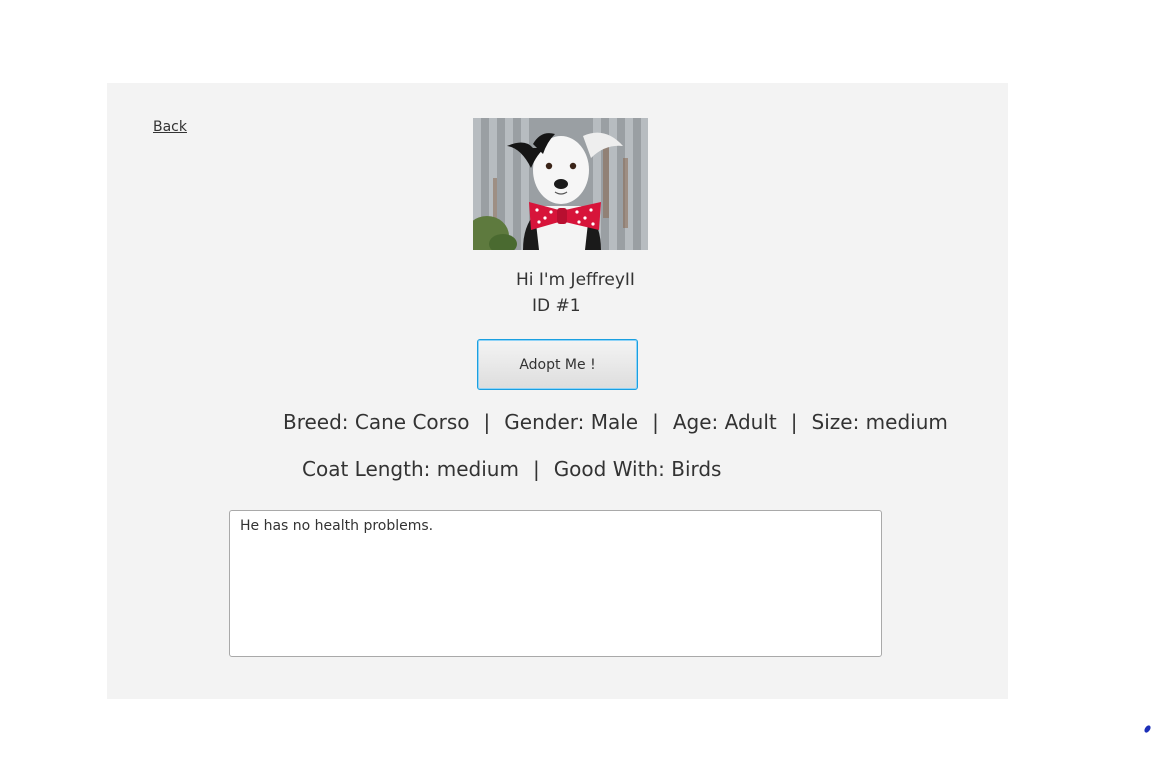 Image resolution: width=1169 pixels, height=766 pixels. I want to click on age-label: Age: Adult, so click(724, 422).